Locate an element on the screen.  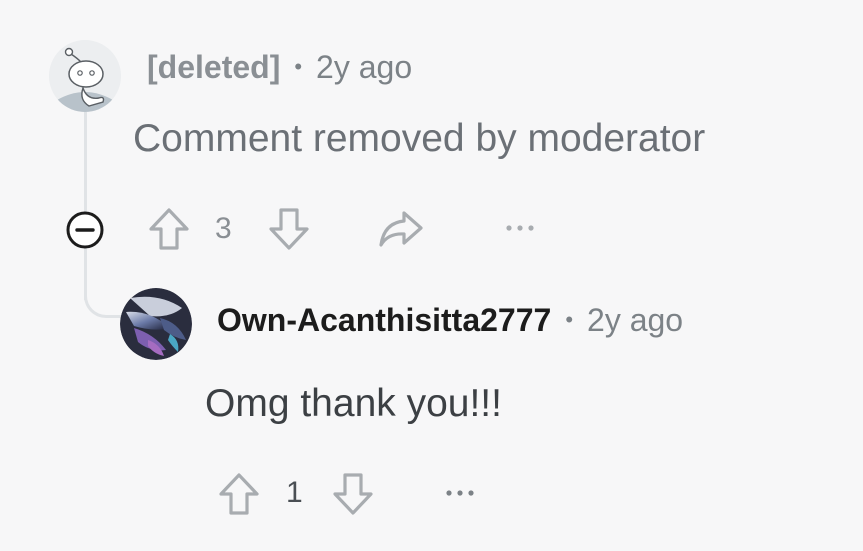
share-arrow-icon is located at coordinates (401, 229).